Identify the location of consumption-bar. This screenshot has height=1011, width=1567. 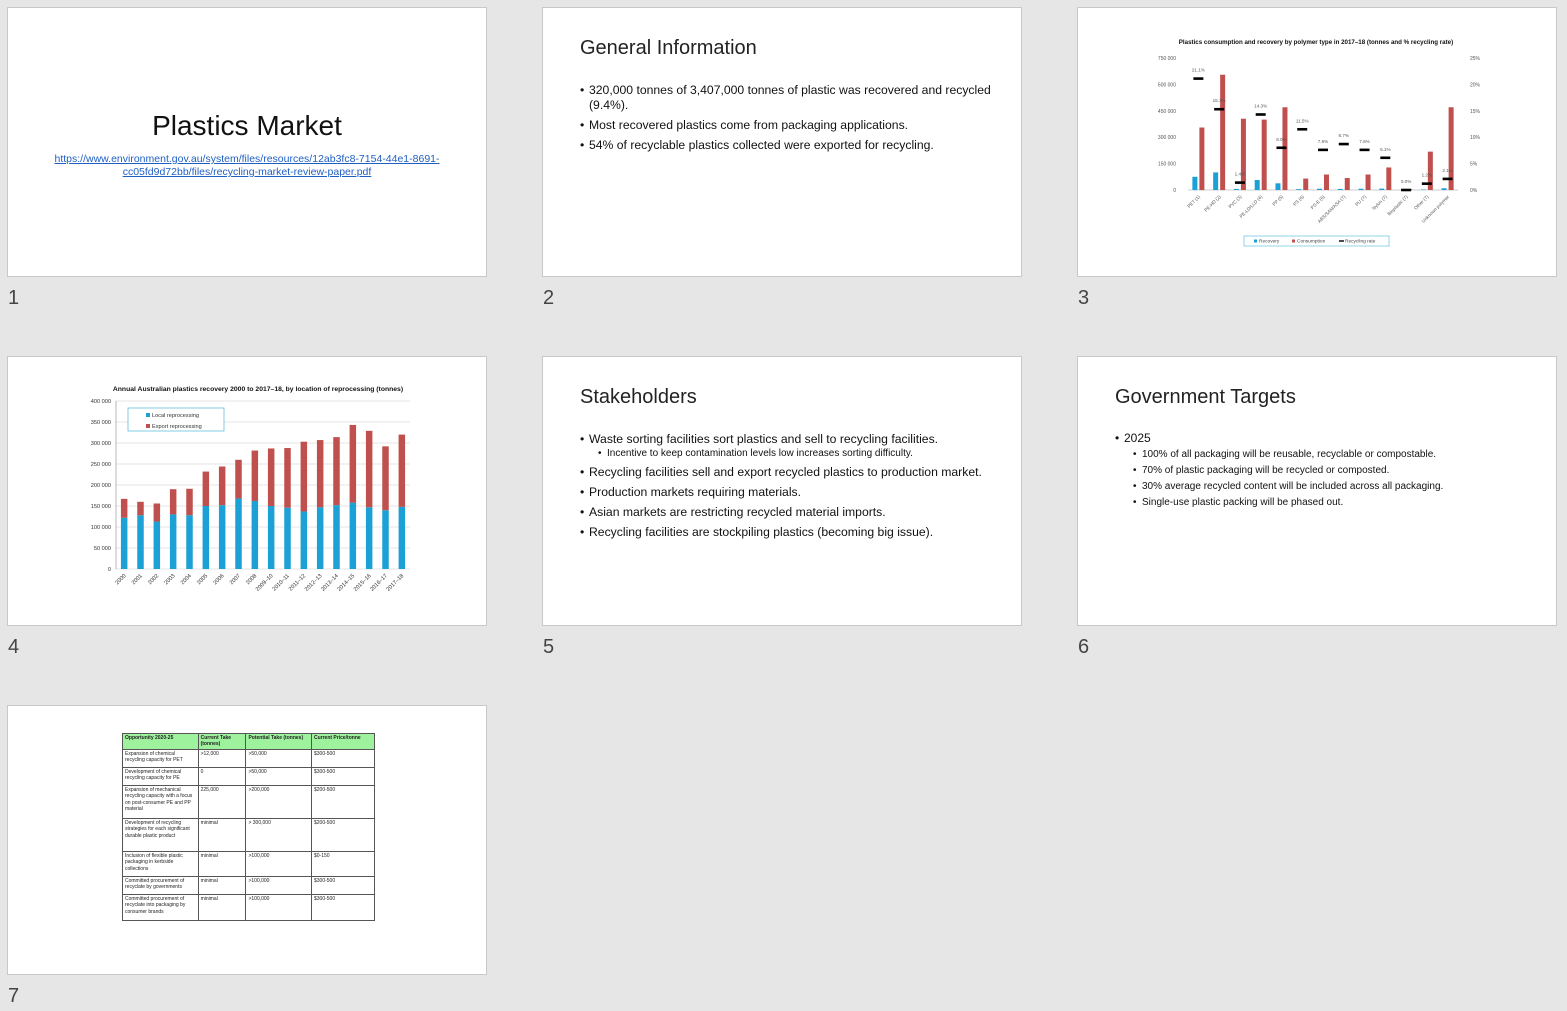
(1368, 182).